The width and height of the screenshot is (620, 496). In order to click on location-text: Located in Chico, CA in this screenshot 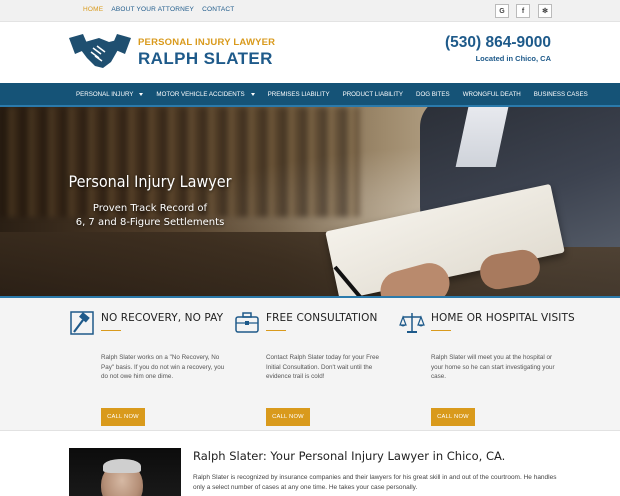, I will do `click(513, 58)`.